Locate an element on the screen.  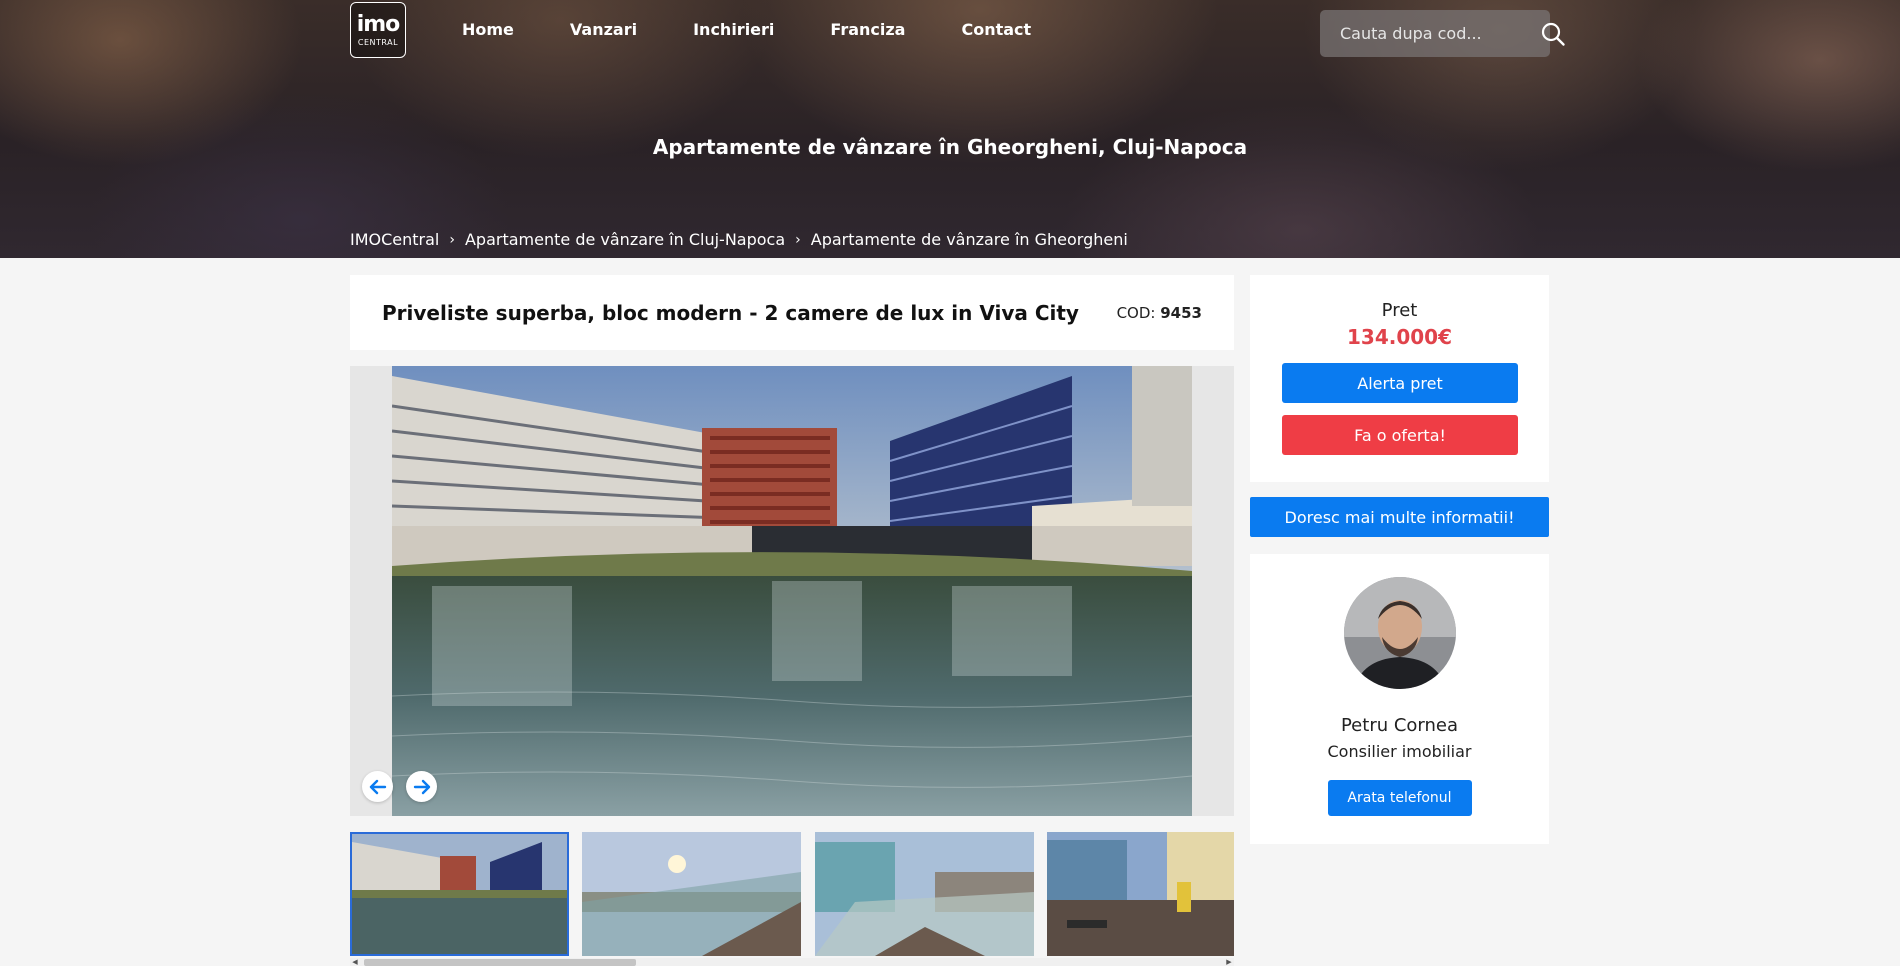
arrow-left-icon is located at coordinates (377, 786).